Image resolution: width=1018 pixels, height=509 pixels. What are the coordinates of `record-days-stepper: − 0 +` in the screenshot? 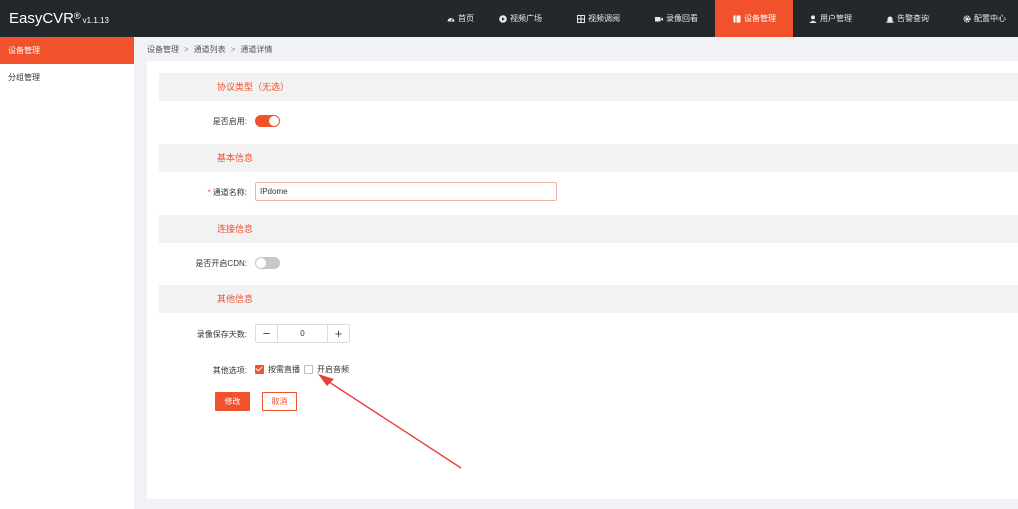 It's located at (302, 333).